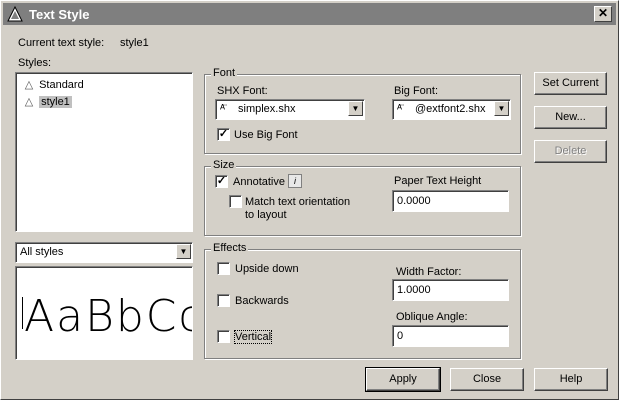 Image resolution: width=619 pixels, height=400 pixels. I want to click on big-font-label: Big Font:, so click(416, 91).